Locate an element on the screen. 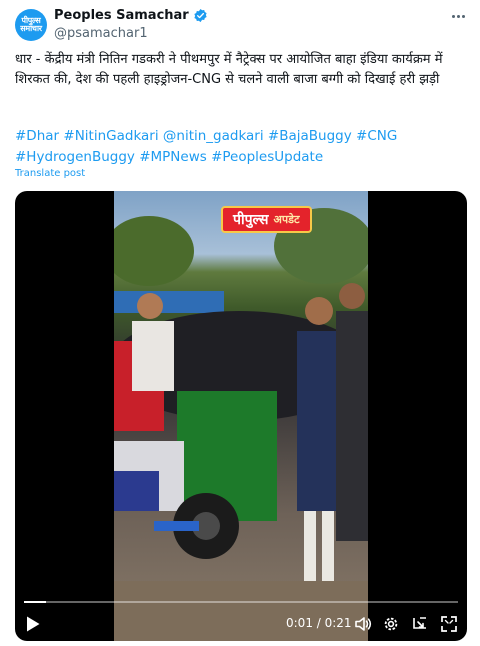  author-name-row: Peoples Samachar is located at coordinates (131, 15).